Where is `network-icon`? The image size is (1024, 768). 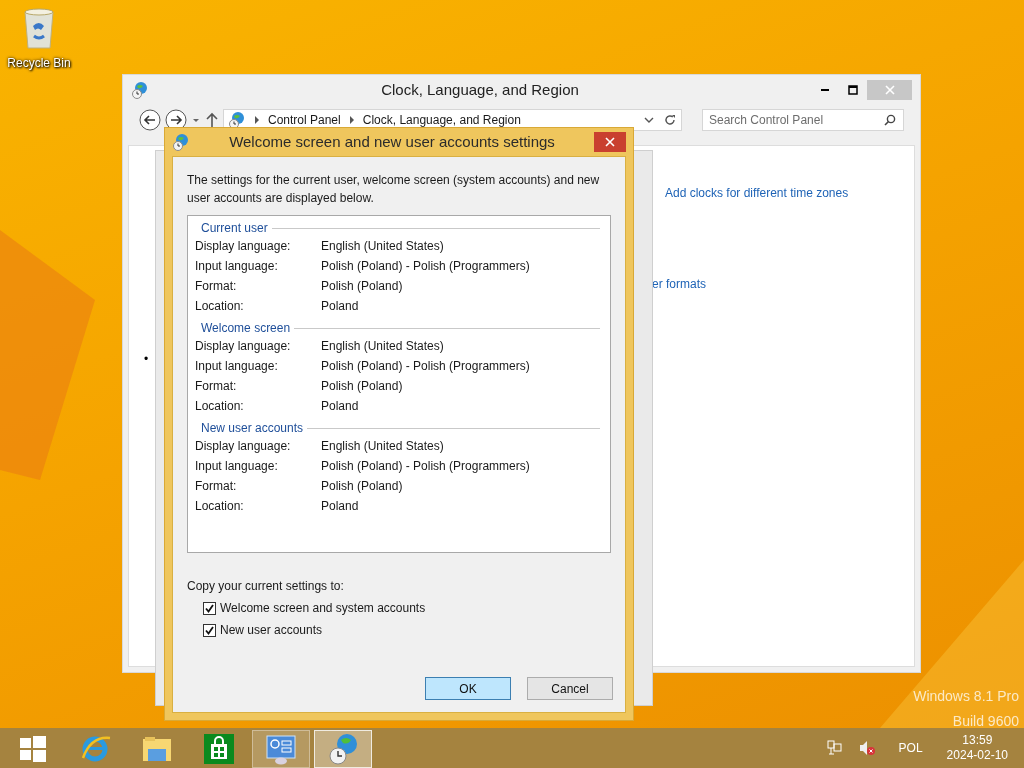
network-icon is located at coordinates (834, 748).